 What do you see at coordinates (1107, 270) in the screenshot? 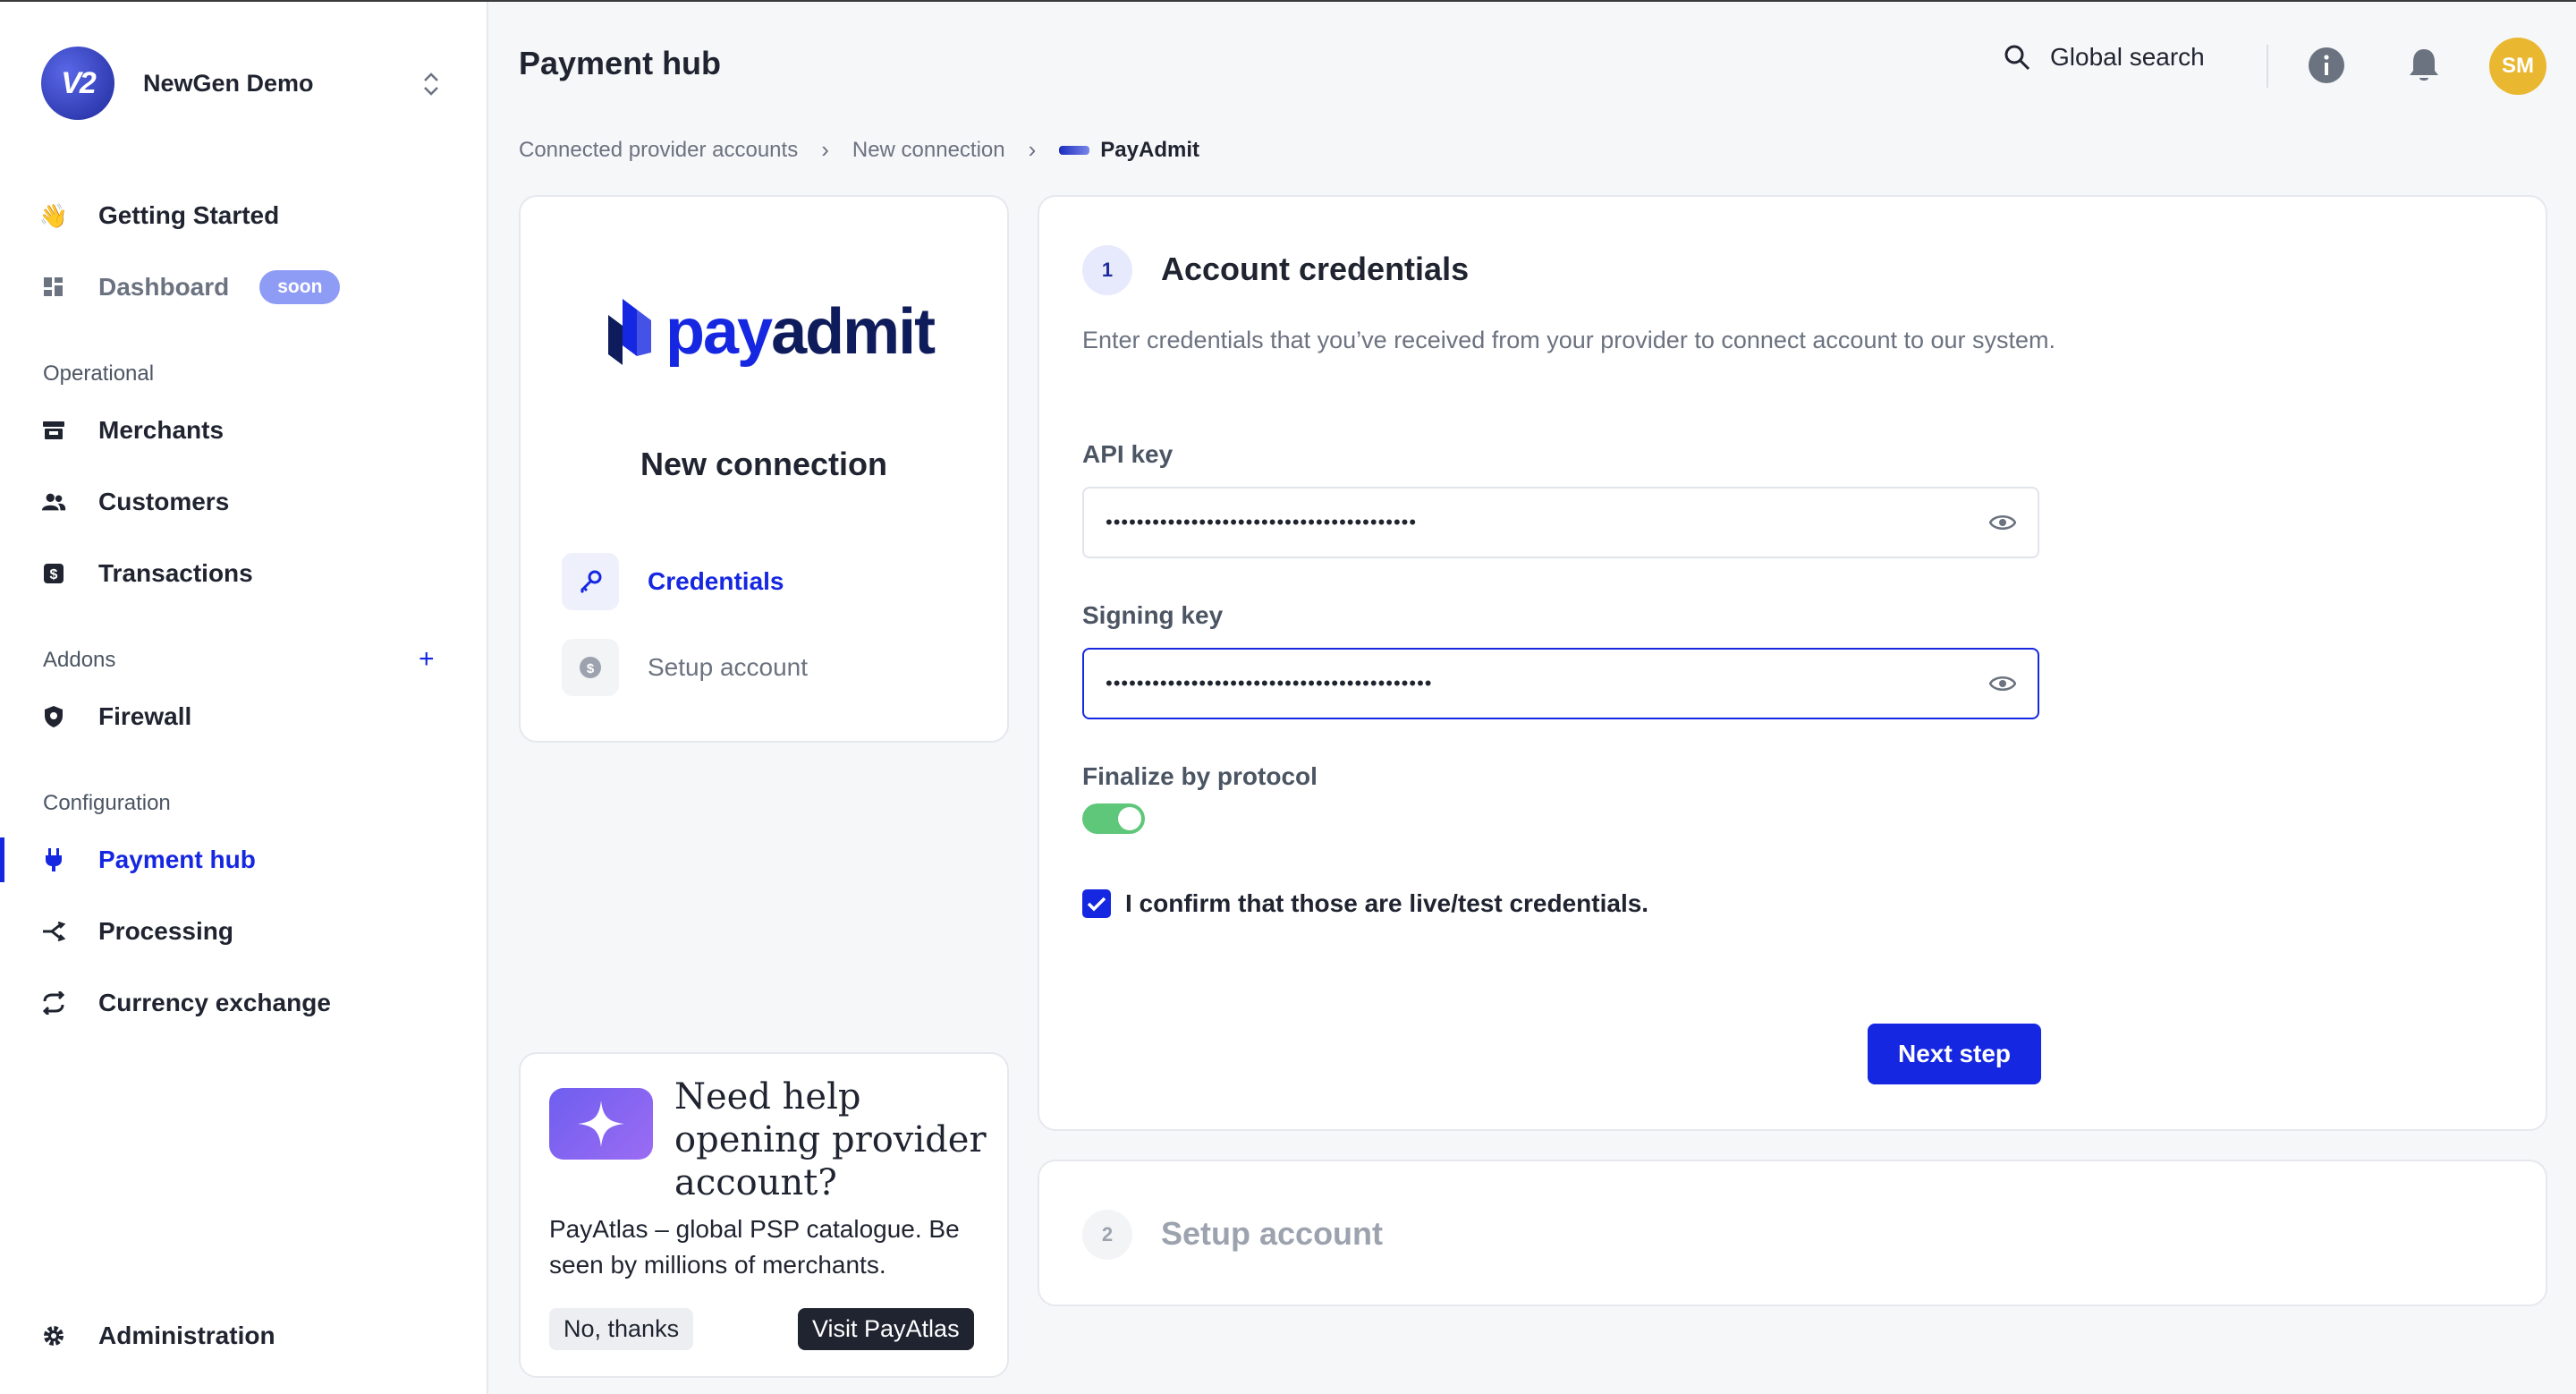
I see `step-number: 1` at bounding box center [1107, 270].